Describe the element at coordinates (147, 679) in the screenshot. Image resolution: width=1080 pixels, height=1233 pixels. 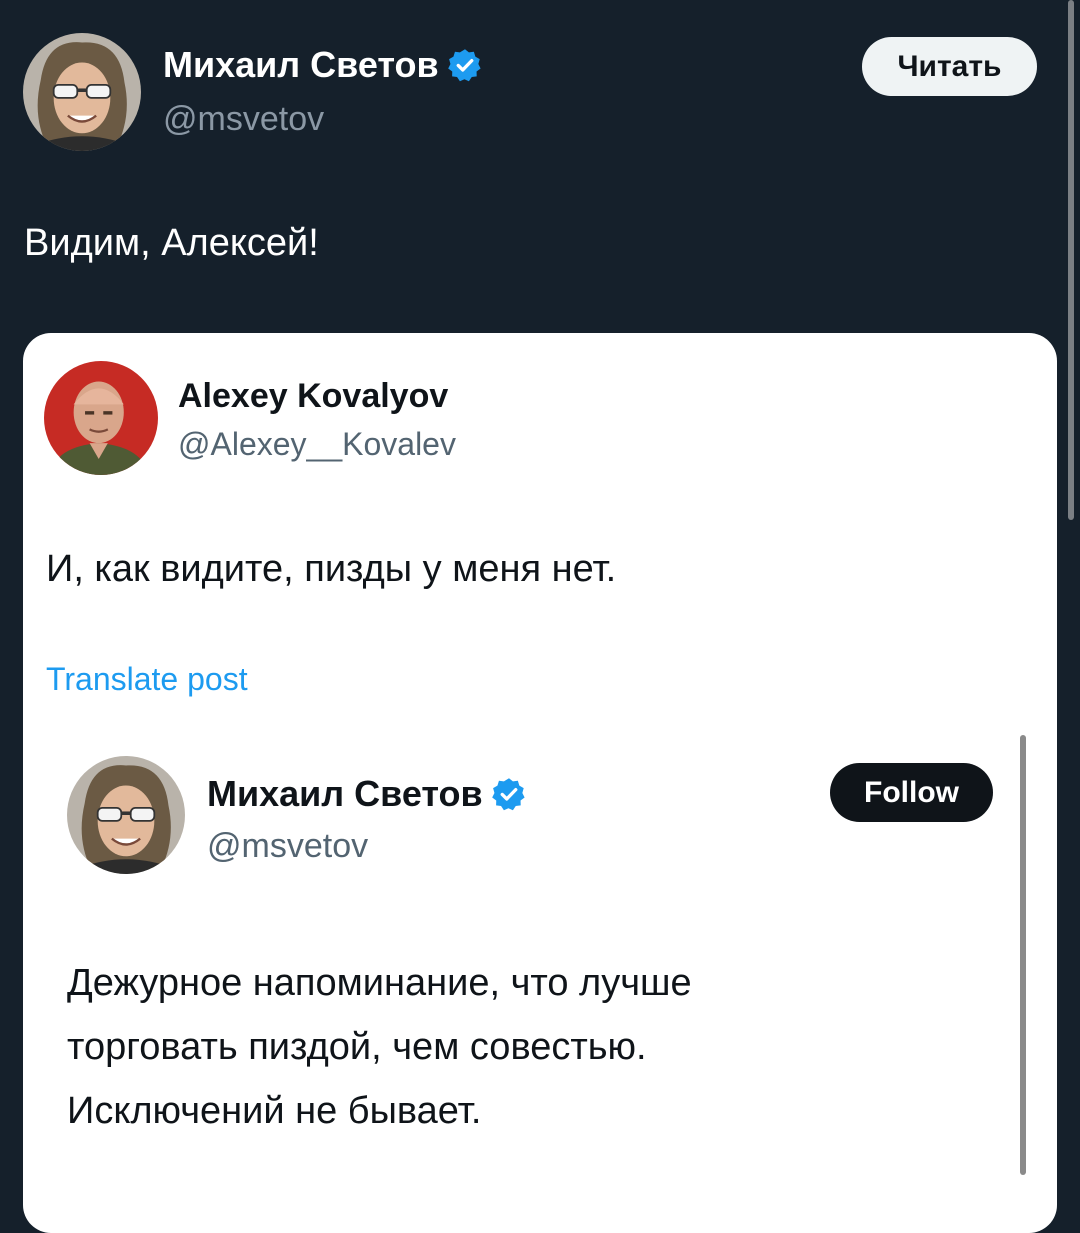
I see `translate-post-link: Translate post` at that location.